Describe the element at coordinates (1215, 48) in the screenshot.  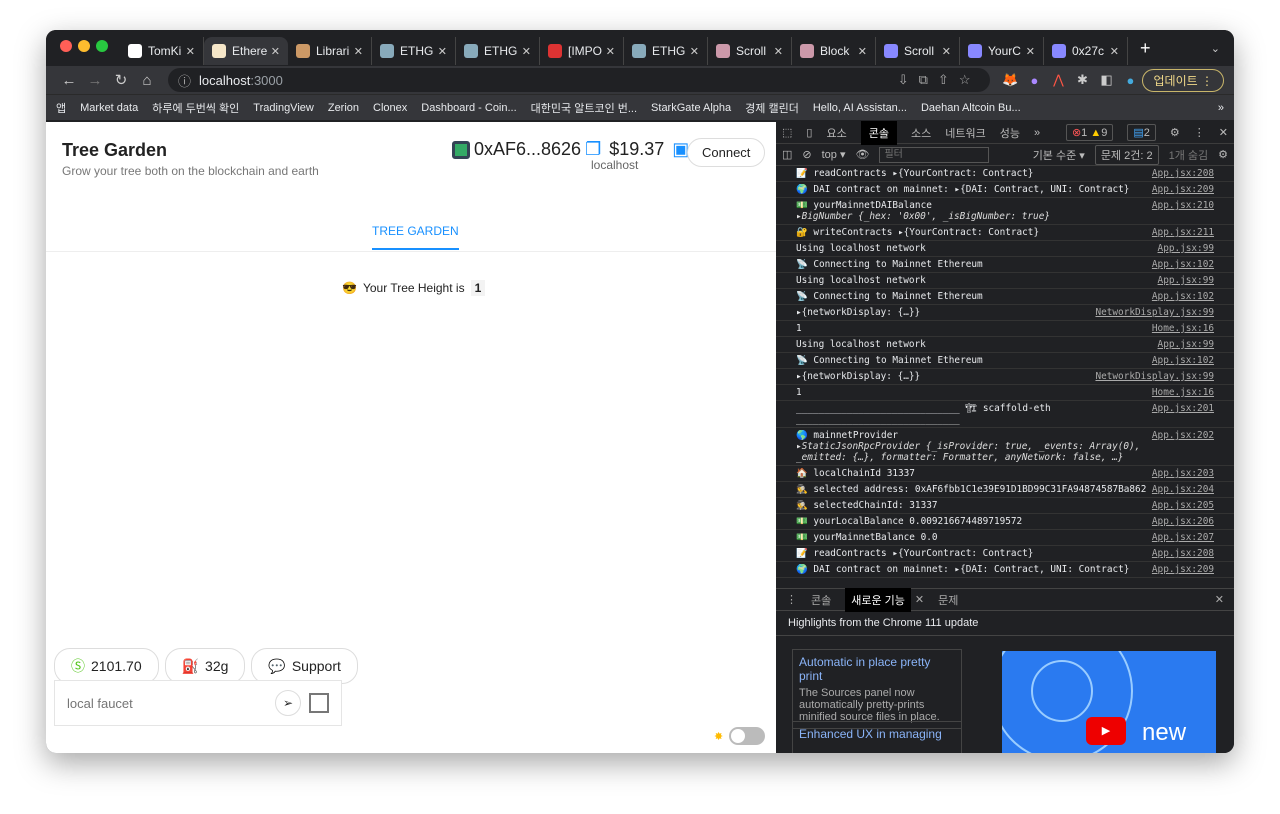
I see `tab-search-icon: ⌄` at that location.